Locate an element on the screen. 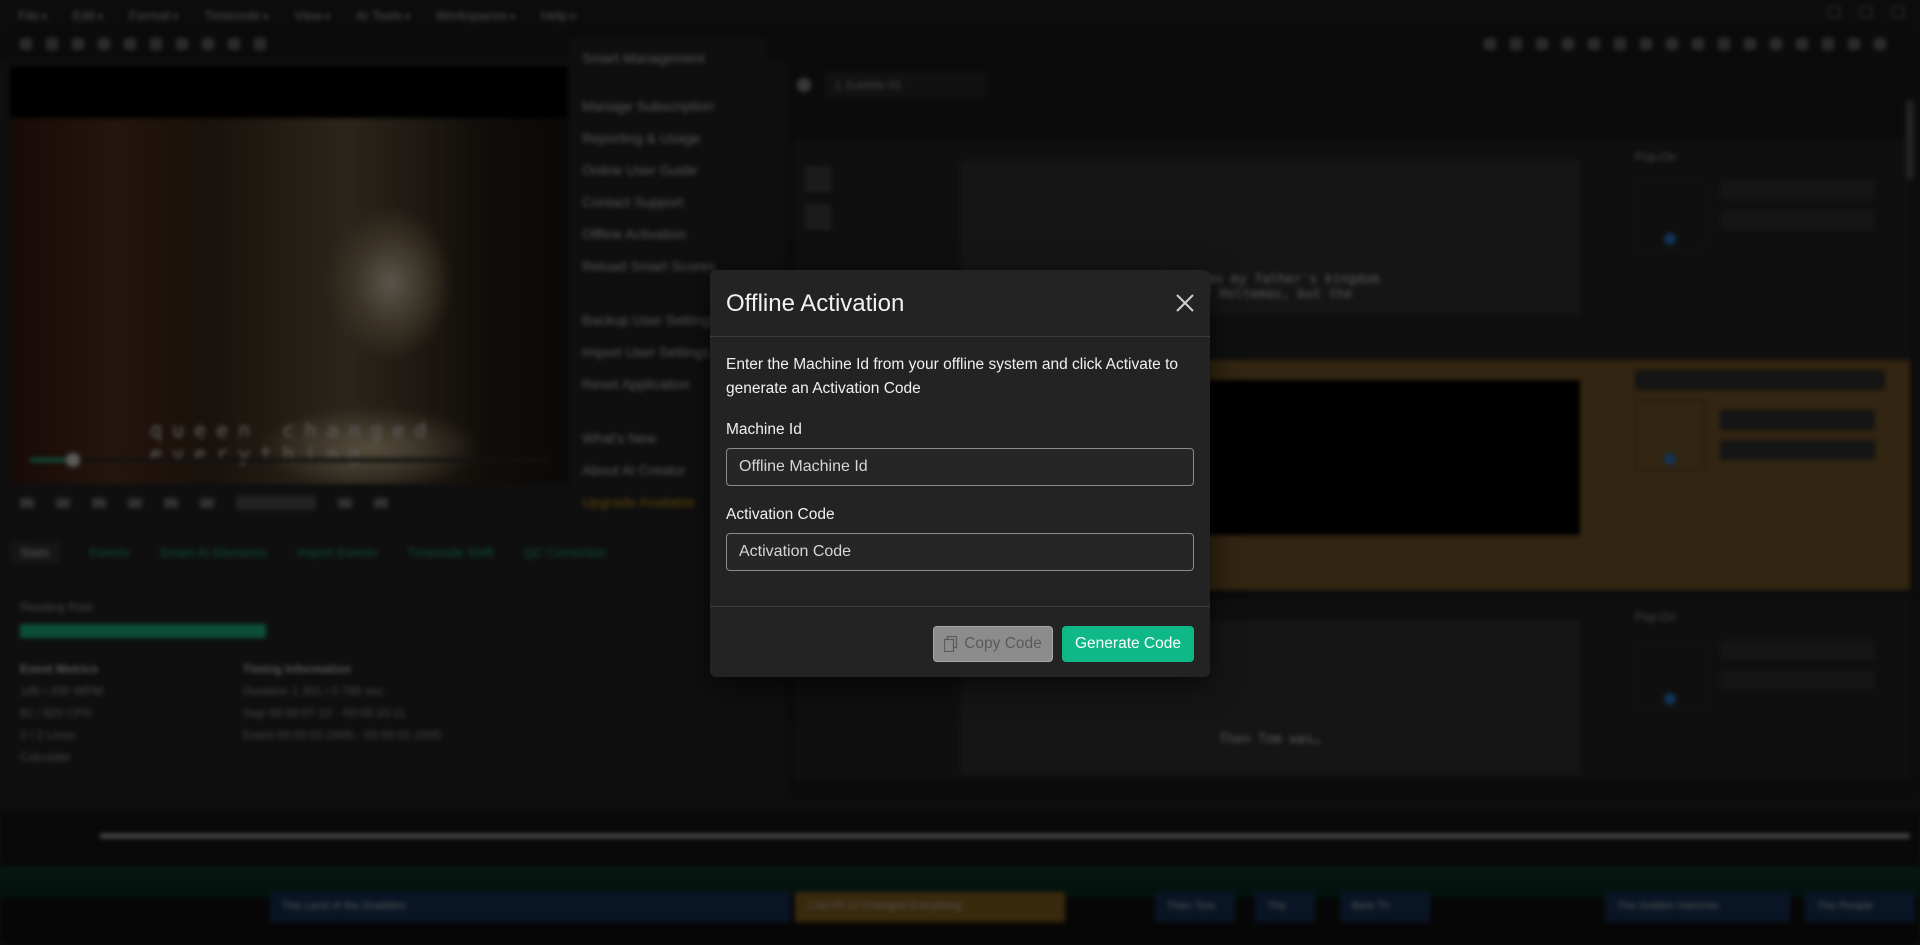 The image size is (1920, 945). generate-code-label: Generate Code is located at coordinates (1128, 643).